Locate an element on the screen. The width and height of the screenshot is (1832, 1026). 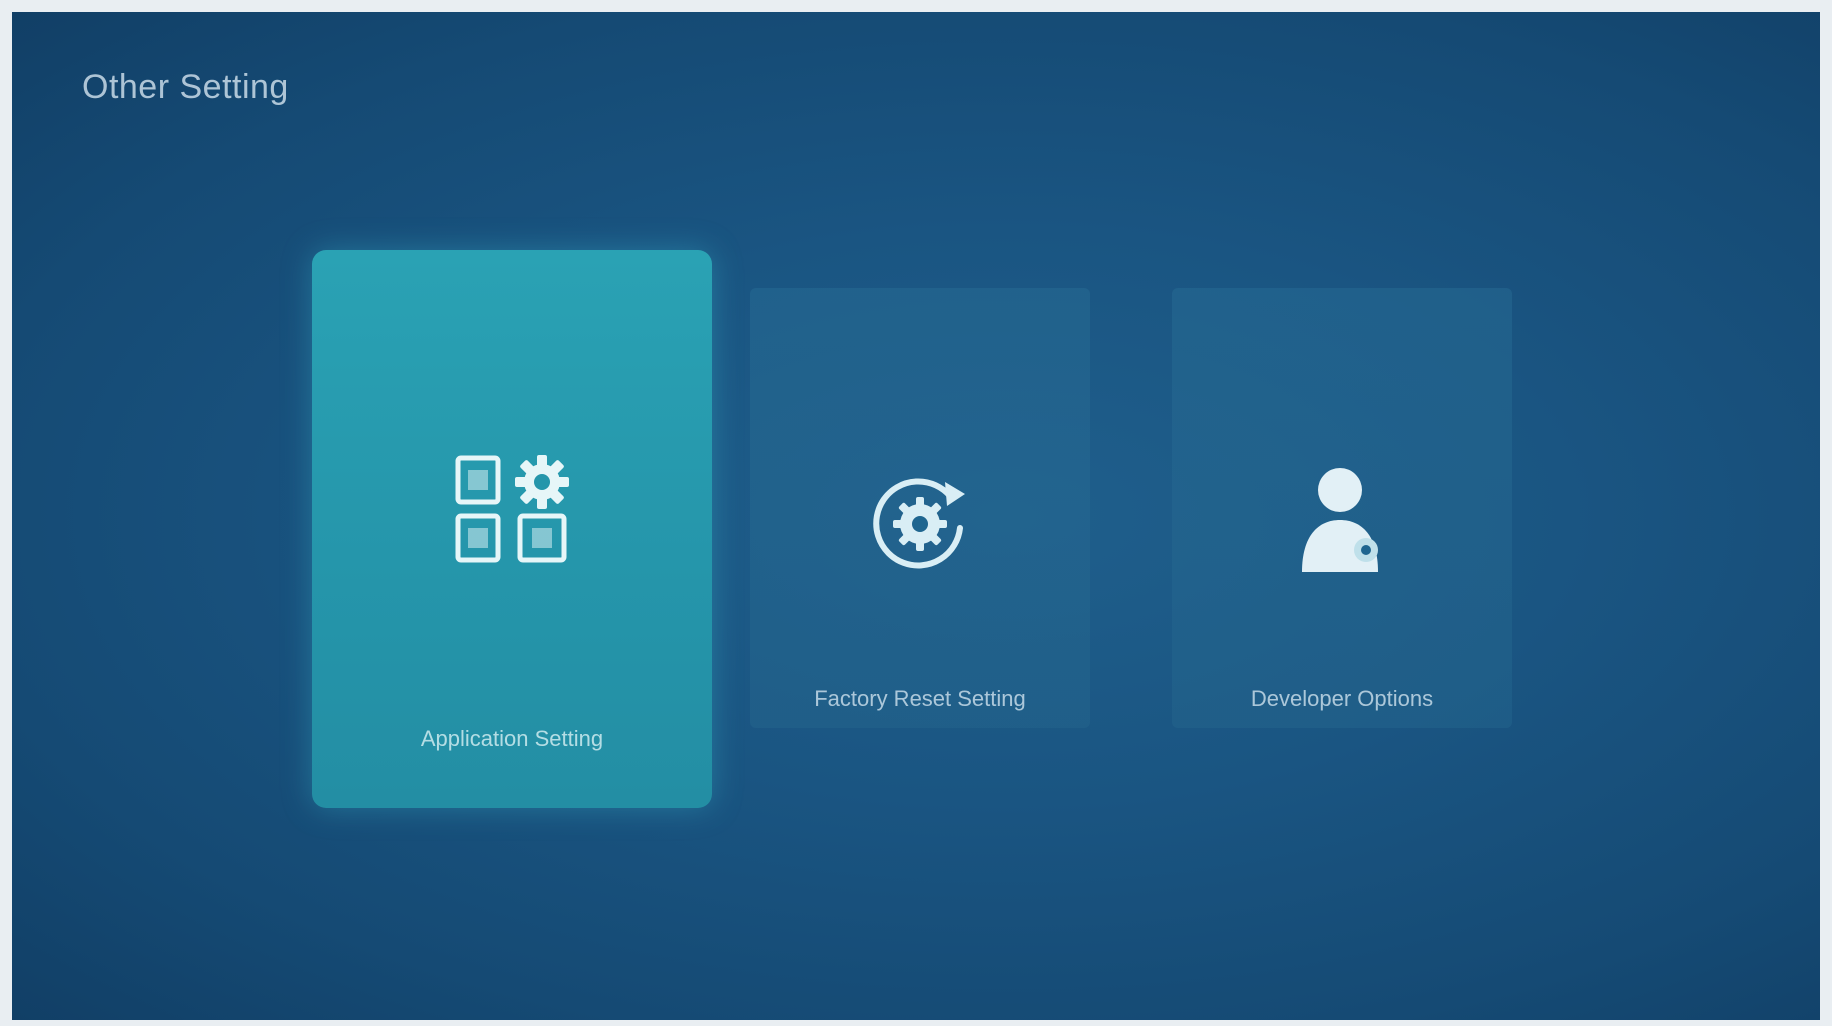
application-setting-label: Application Setting is located at coordinates (512, 738).